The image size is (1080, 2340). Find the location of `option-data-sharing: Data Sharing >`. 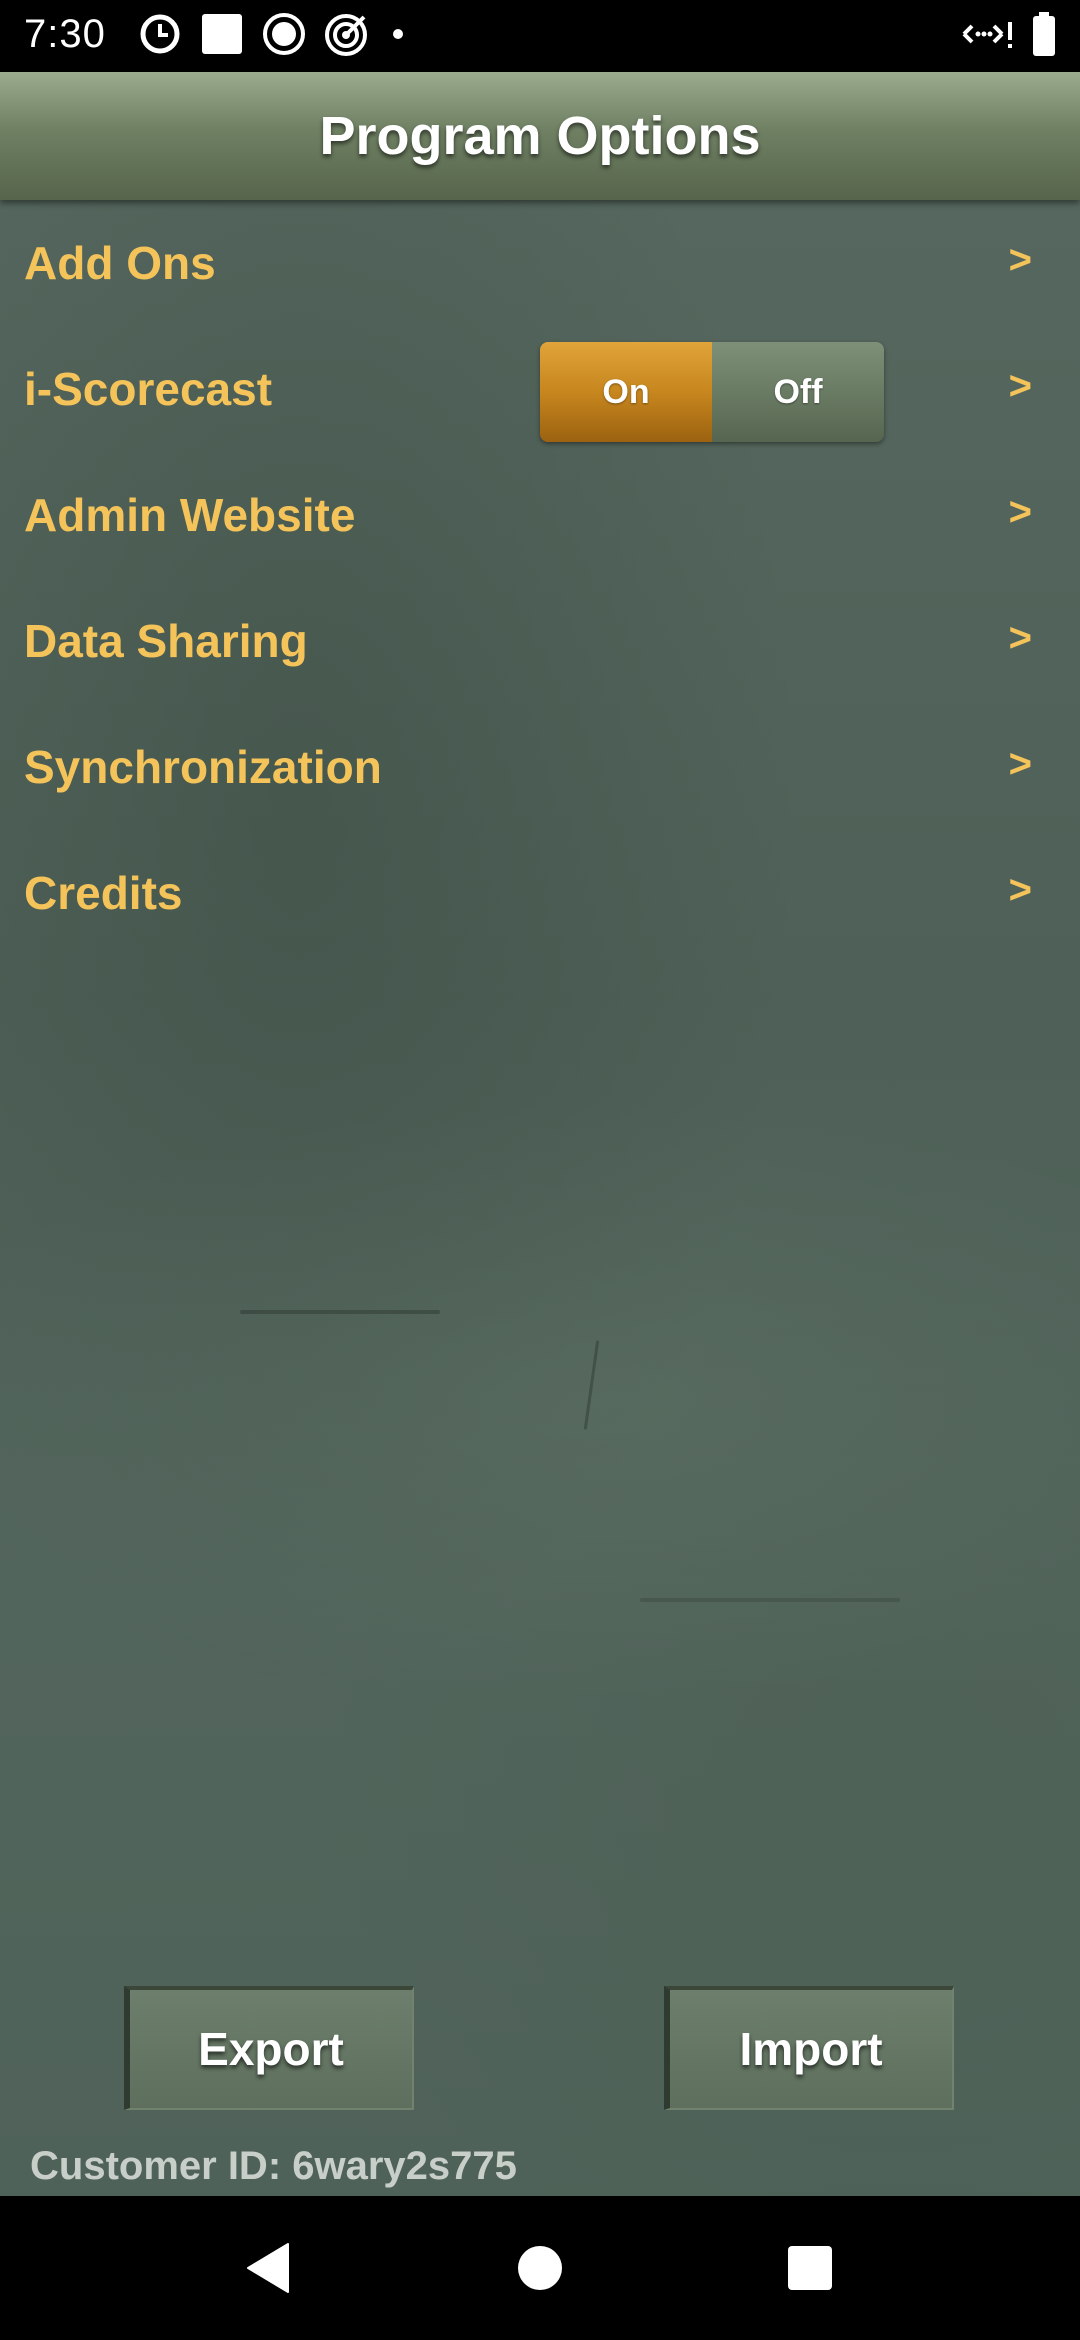

option-data-sharing: Data Sharing > is located at coordinates (540, 641).